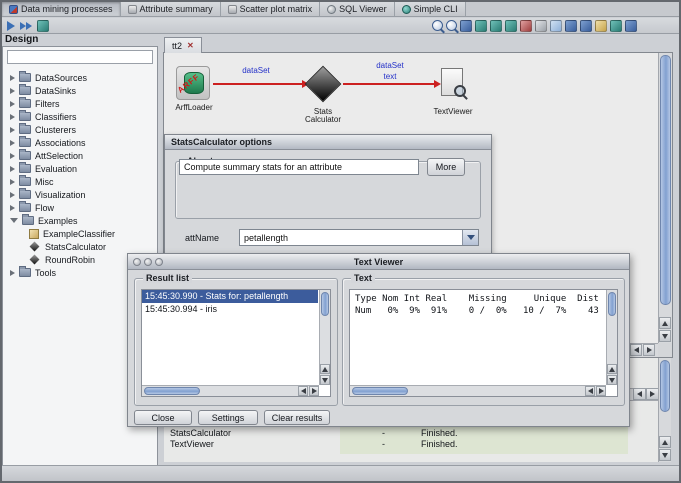 Image resolution: width=681 pixels, height=483 pixels. I want to click on result-list-vscrollbar, so click(324, 337).